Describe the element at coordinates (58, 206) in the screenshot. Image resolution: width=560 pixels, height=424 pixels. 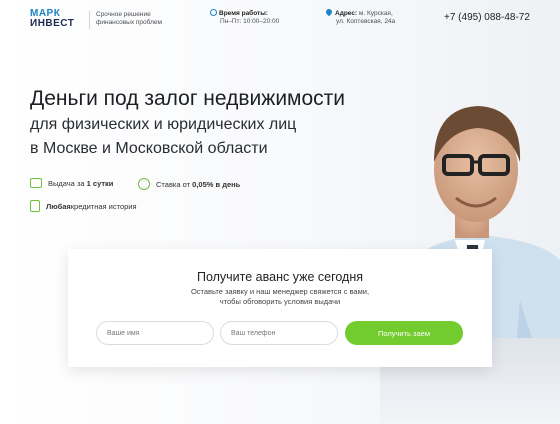
I see `feature-credit-bold: Любая` at that location.